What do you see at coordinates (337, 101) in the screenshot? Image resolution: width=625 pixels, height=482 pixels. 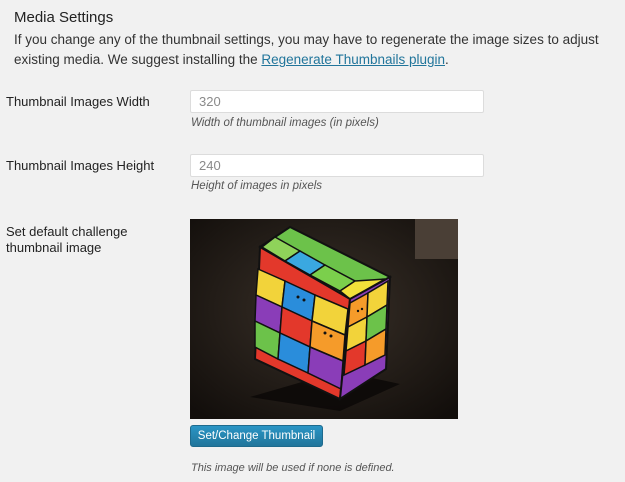 I see `thumbnail-width-input` at bounding box center [337, 101].